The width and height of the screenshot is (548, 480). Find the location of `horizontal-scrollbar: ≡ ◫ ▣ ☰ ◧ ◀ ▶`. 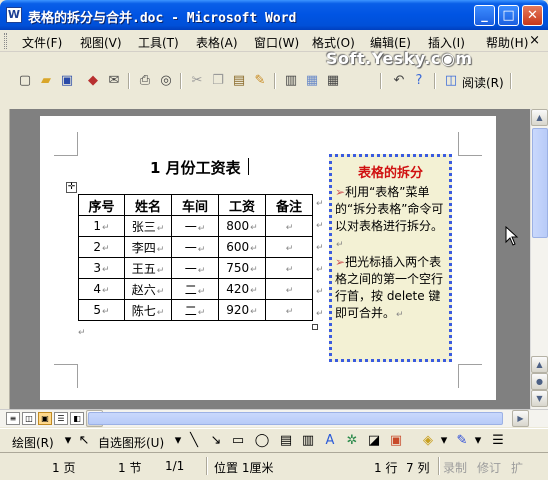

horizontal-scrollbar: ≡ ◫ ▣ ☰ ◧ ◀ ▶ is located at coordinates (274, 418).